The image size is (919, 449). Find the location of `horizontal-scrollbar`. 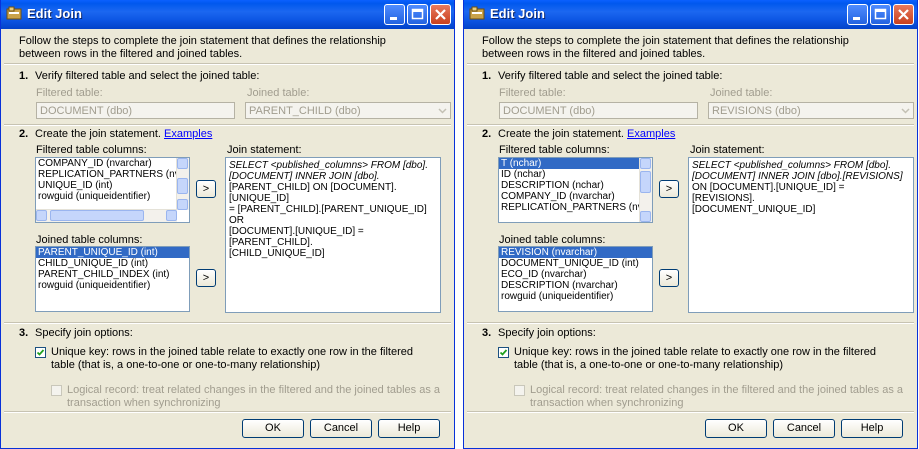

horizontal-scrollbar is located at coordinates (106, 215).